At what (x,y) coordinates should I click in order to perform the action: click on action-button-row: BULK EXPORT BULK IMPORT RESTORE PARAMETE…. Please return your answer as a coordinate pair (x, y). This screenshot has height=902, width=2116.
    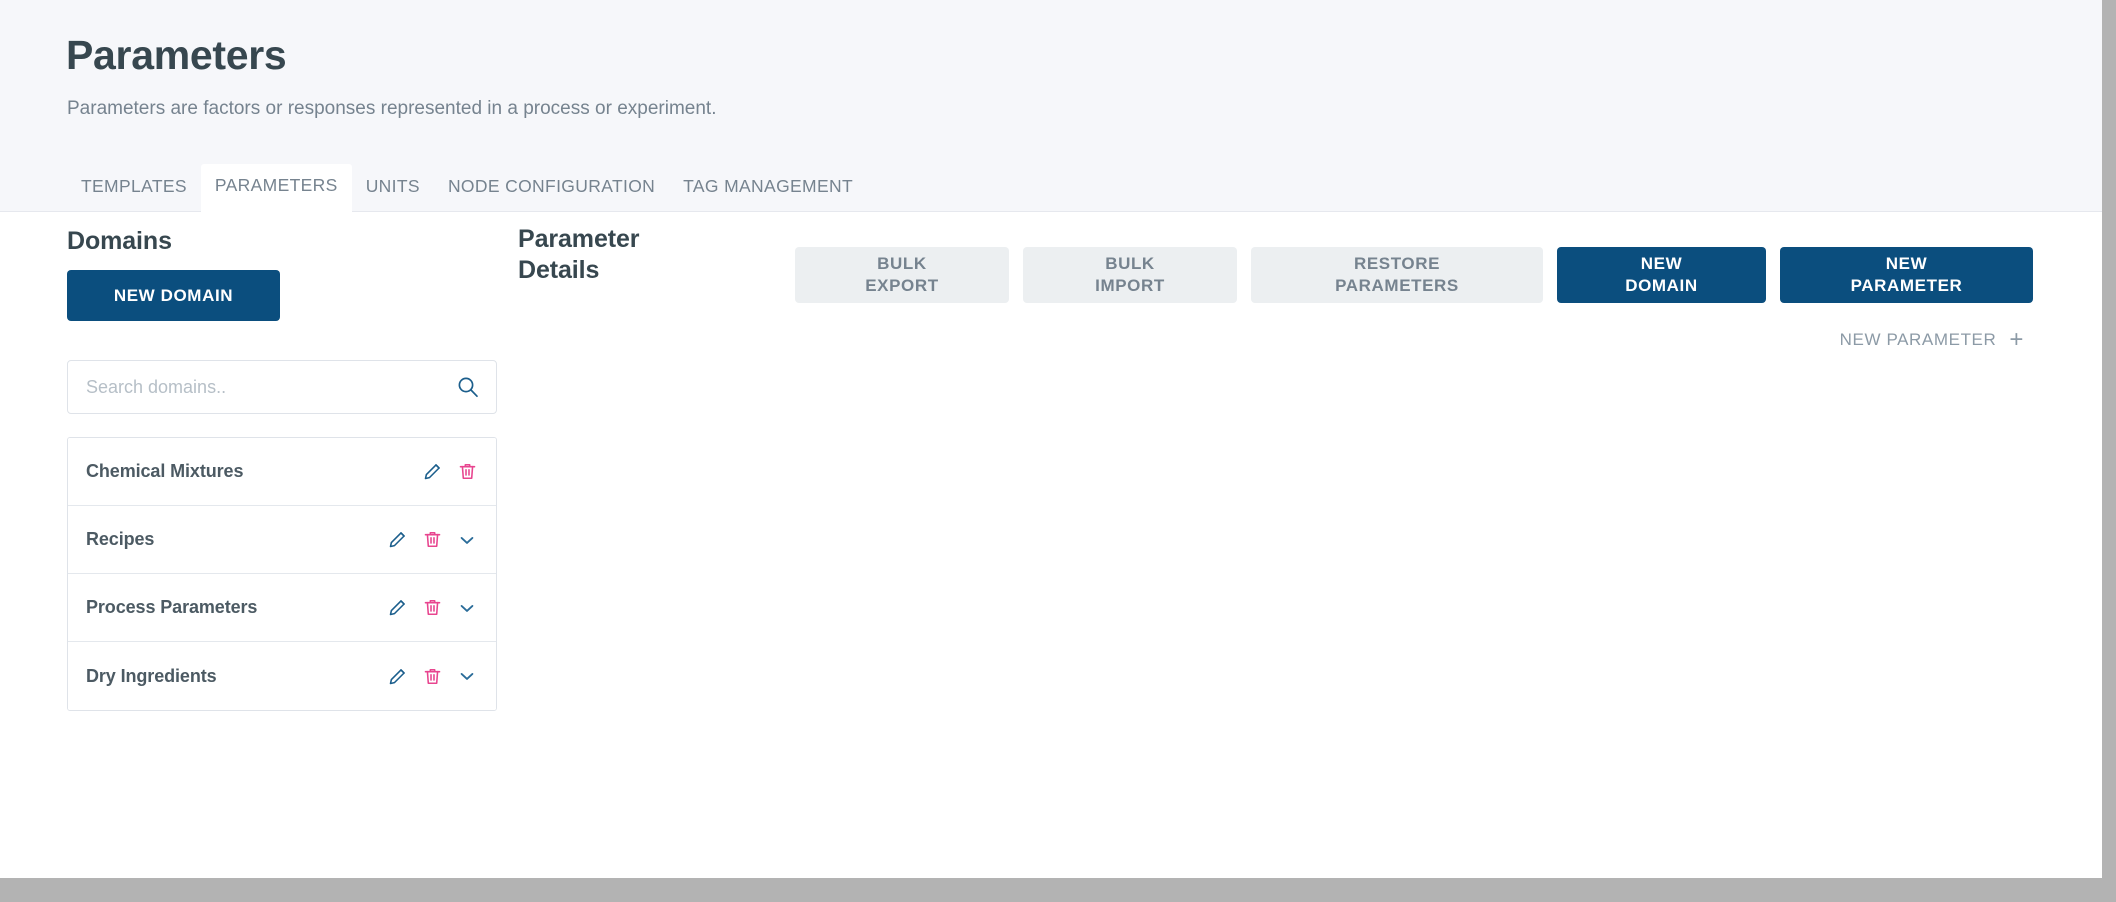
    Looking at the image, I should click on (1414, 275).